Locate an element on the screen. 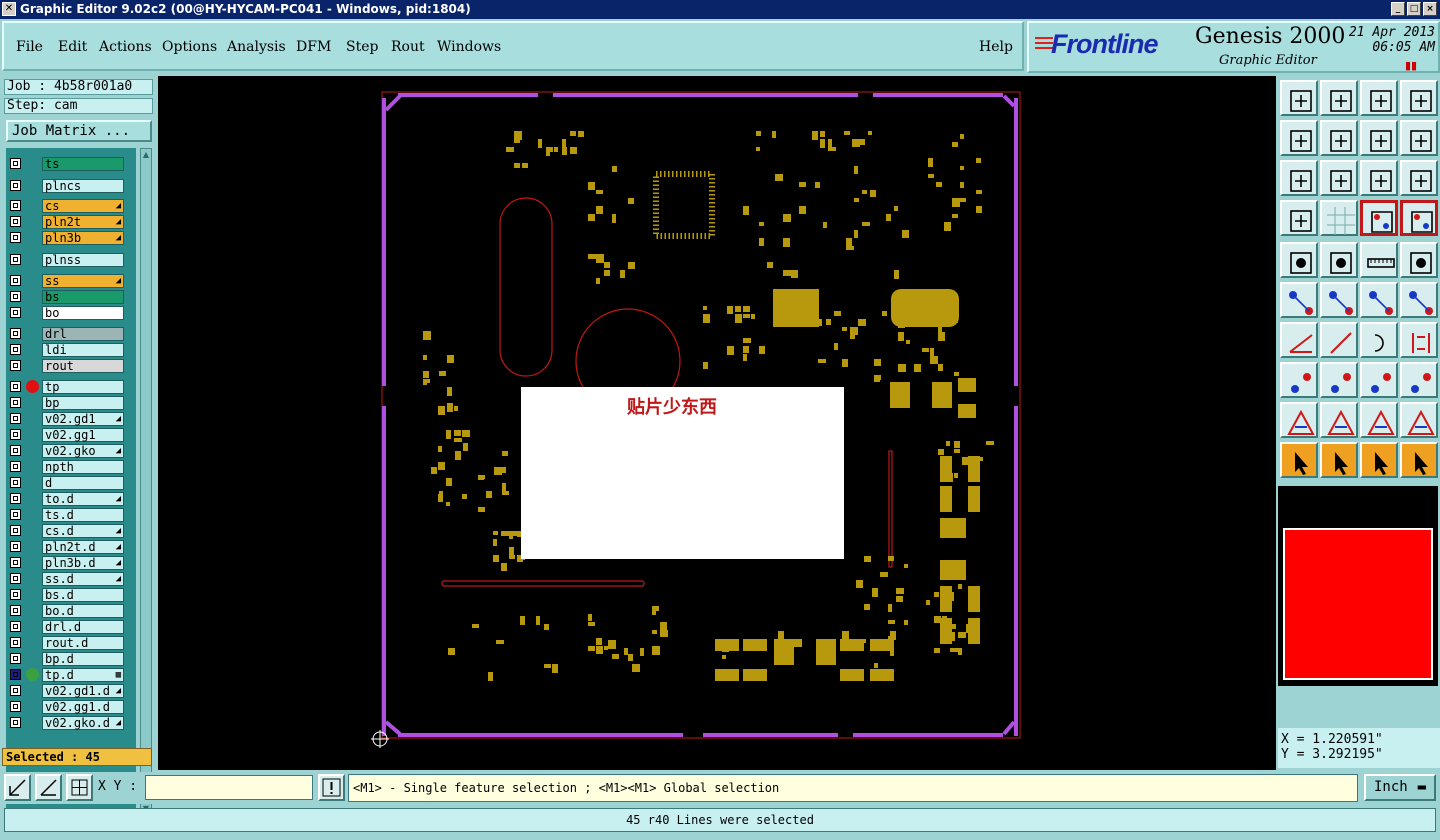 This screenshot has height=840, width=1440. layer-row-cs-d: cs.d ◢ is located at coordinates (71, 531).